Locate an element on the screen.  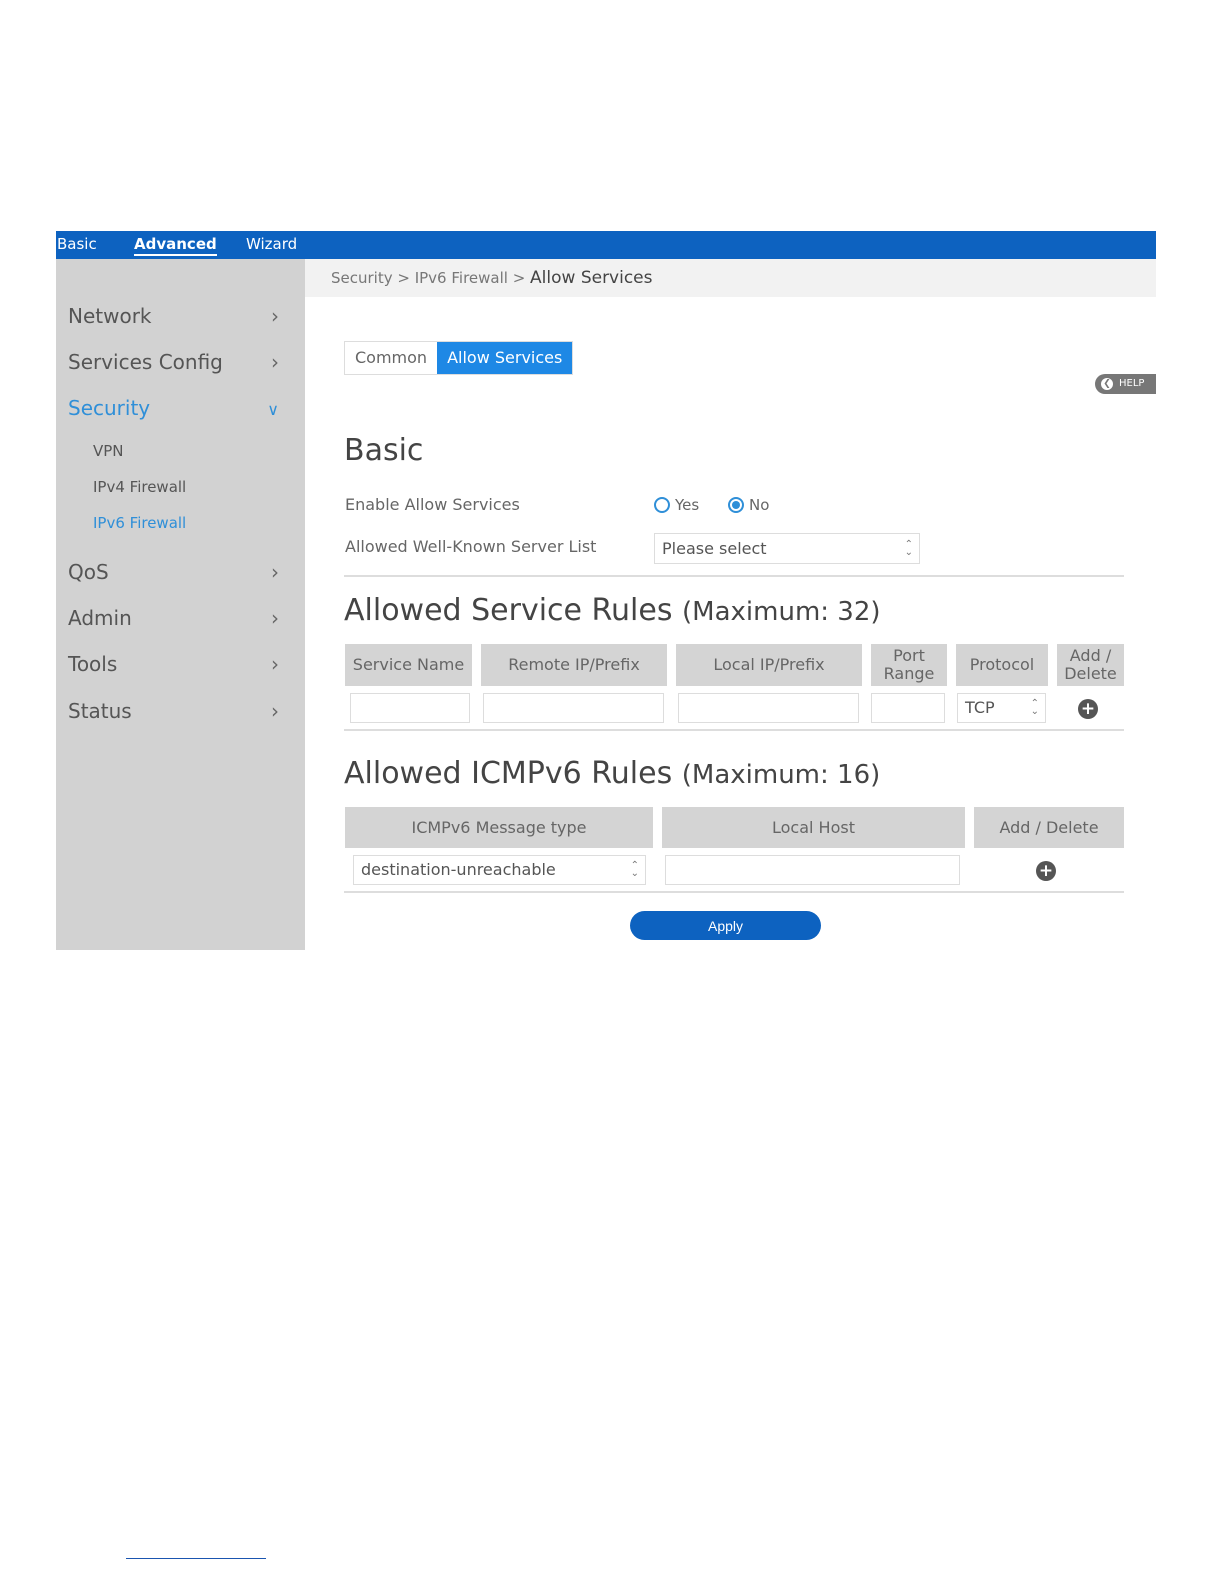
radio-yes: Yes is located at coordinates (676, 505).